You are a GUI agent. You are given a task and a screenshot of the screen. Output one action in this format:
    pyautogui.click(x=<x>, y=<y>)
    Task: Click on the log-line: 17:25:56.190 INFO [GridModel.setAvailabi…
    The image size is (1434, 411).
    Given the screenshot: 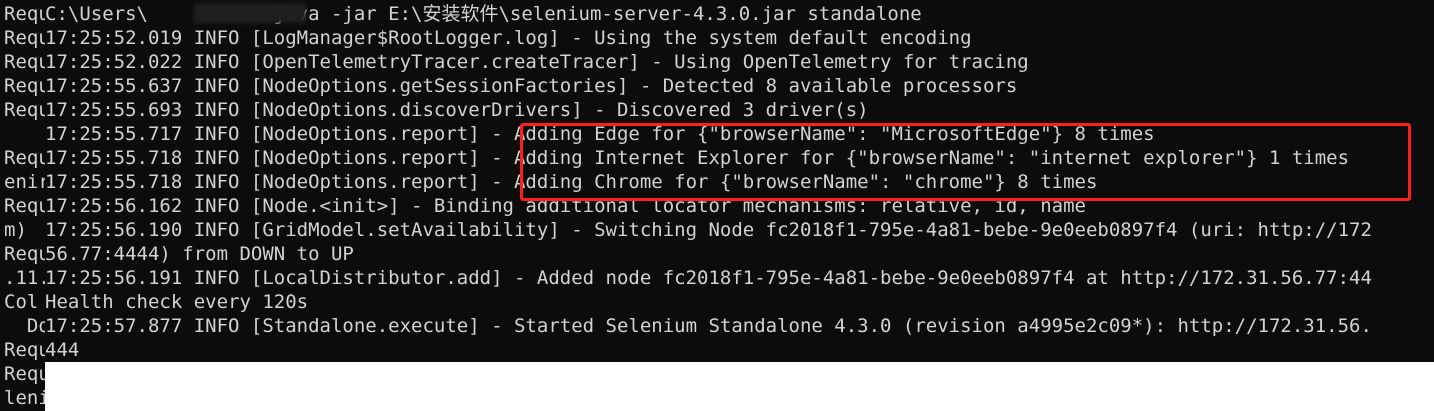 What is the action you would take?
    pyautogui.click(x=708, y=230)
    